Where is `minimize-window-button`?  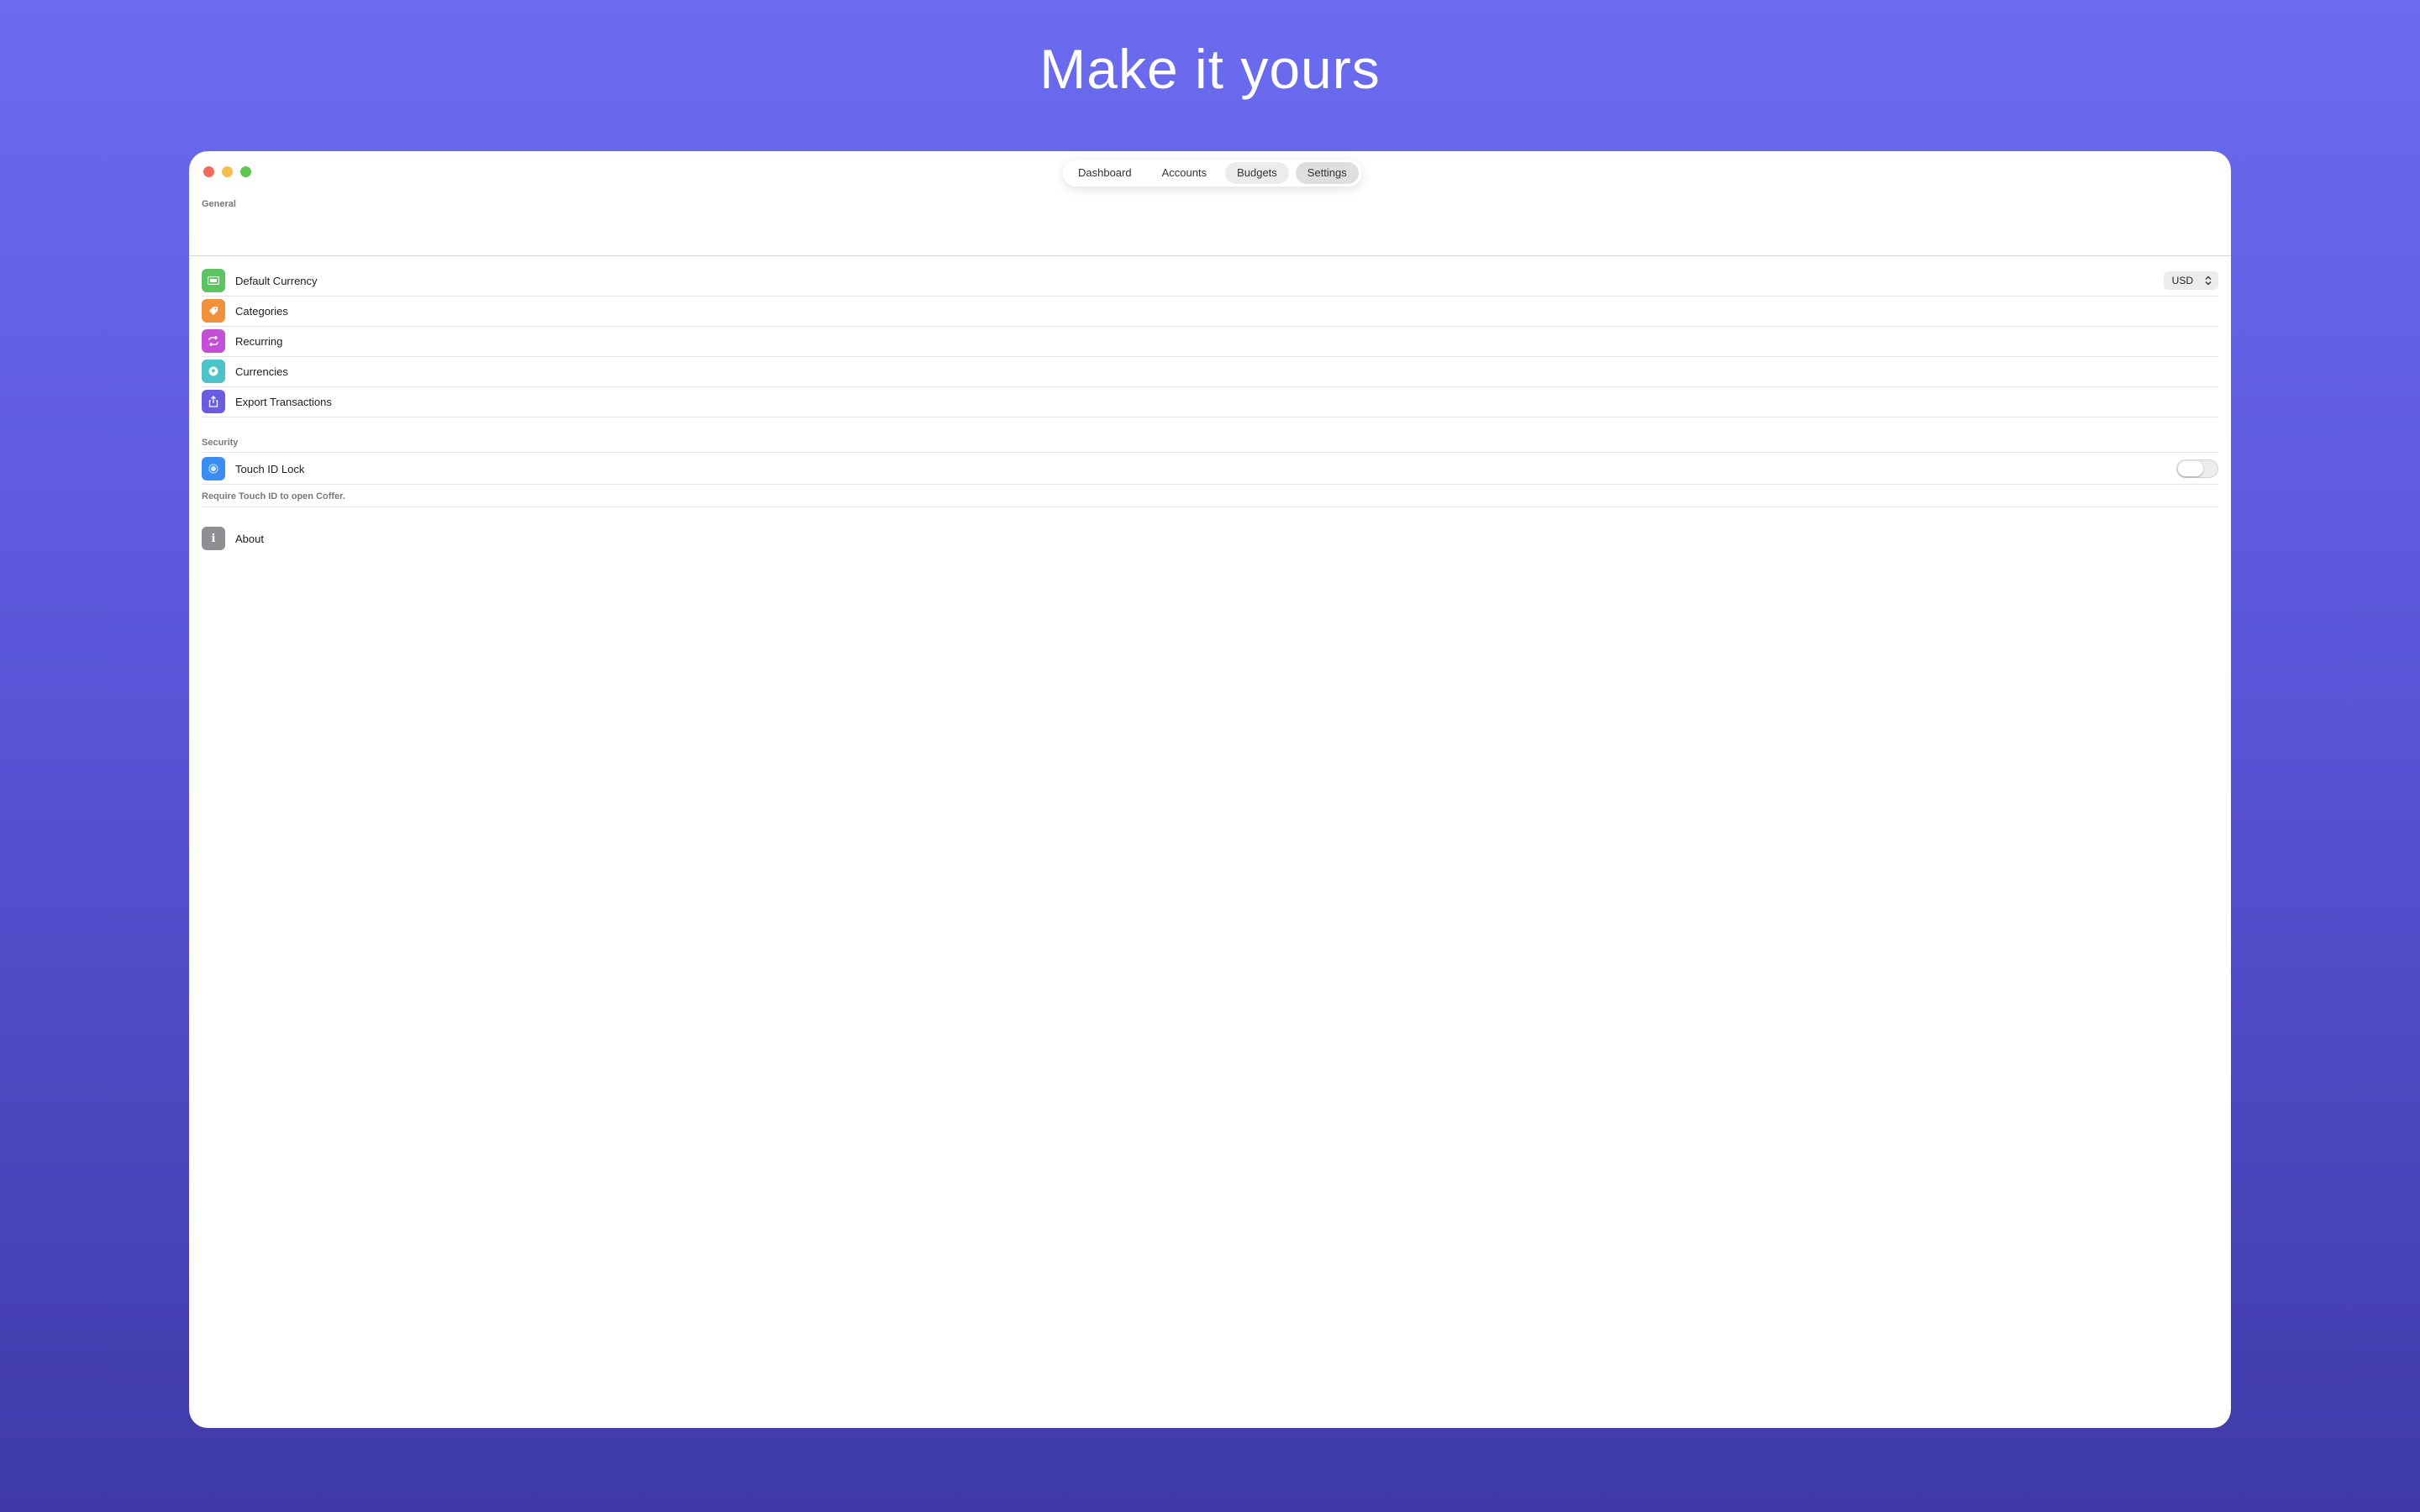
minimize-window-button is located at coordinates (227, 171).